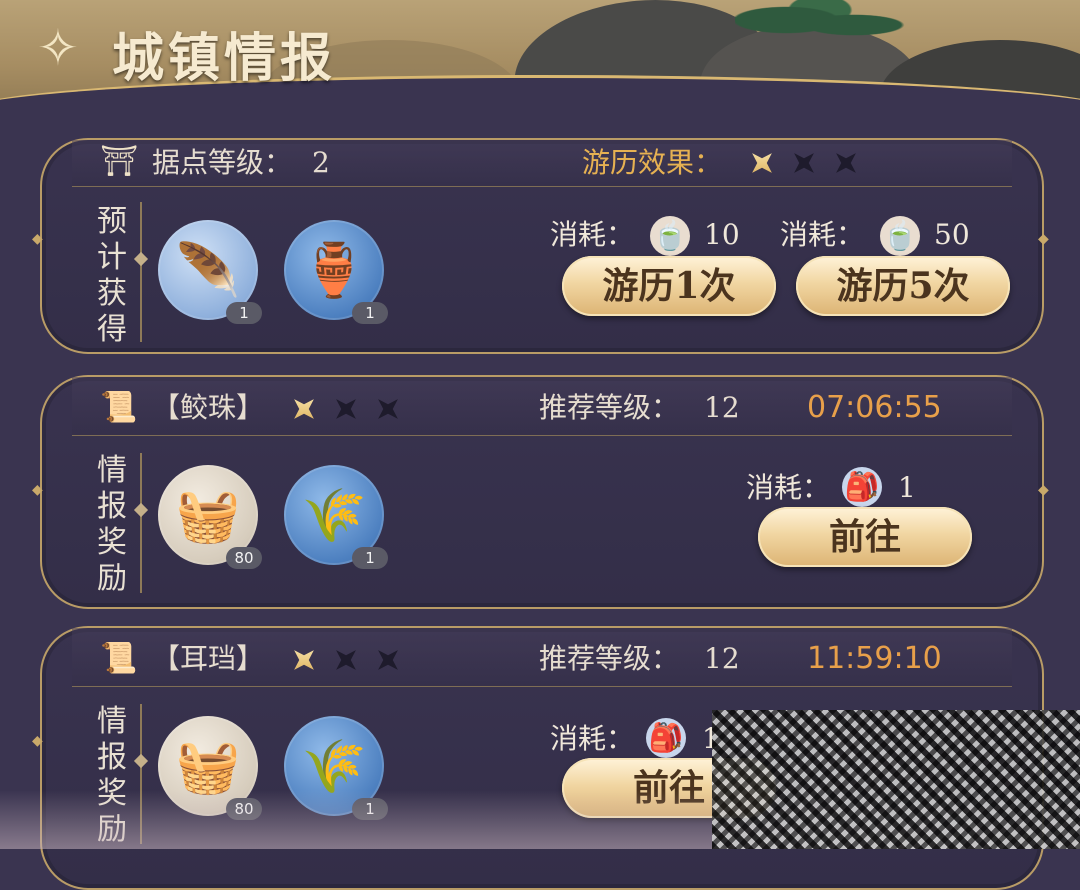 This screenshot has width=1080, height=890. I want to click on crane-icon: ✧, so click(58, 48).